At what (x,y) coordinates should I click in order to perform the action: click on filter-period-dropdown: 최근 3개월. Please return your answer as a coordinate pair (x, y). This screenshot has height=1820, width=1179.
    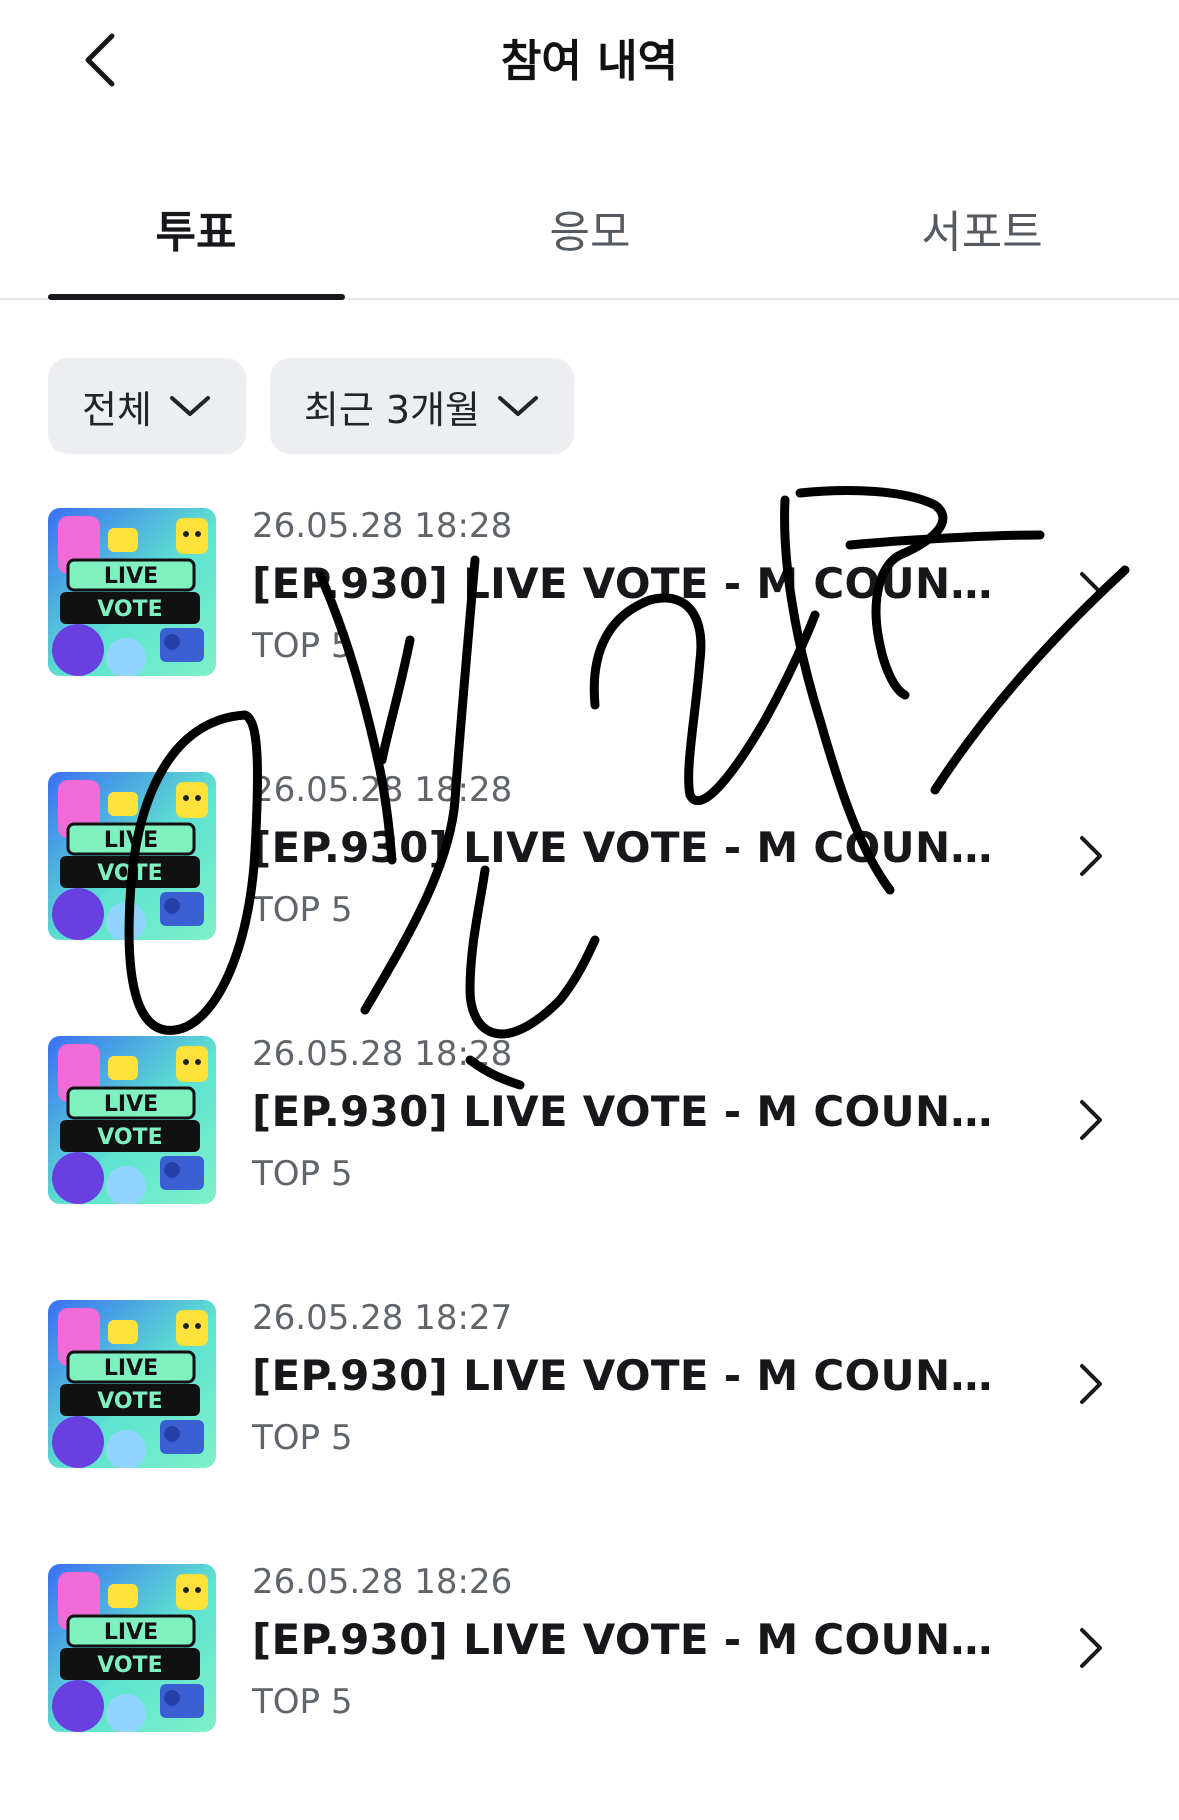
    Looking at the image, I should click on (422, 406).